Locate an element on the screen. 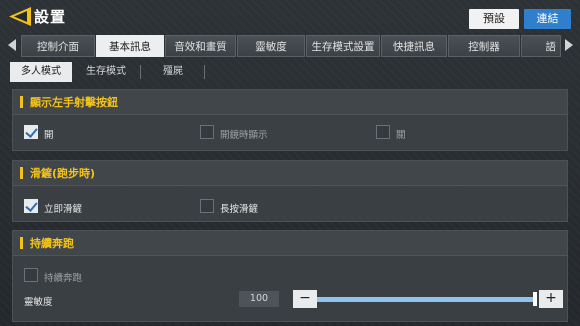 The image size is (580, 326). subtab-survival: 生存模式 is located at coordinates (106, 72).